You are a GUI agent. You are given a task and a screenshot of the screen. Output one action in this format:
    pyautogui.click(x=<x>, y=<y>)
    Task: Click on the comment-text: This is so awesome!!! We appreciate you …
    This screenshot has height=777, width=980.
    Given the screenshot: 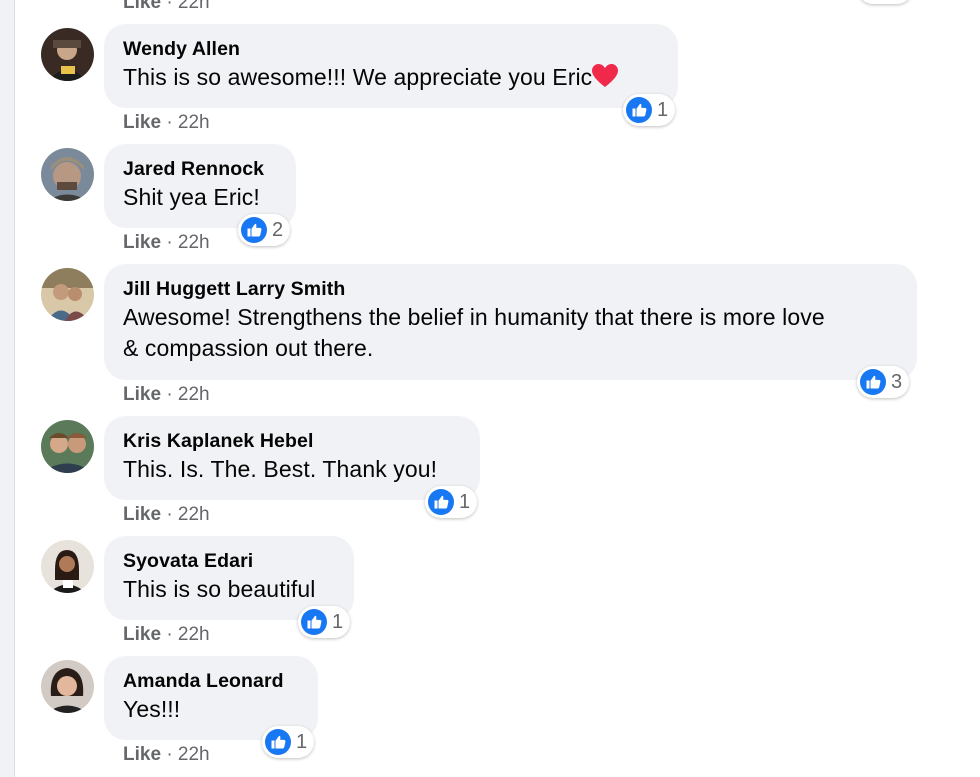 What is the action you would take?
    pyautogui.click(x=391, y=77)
    